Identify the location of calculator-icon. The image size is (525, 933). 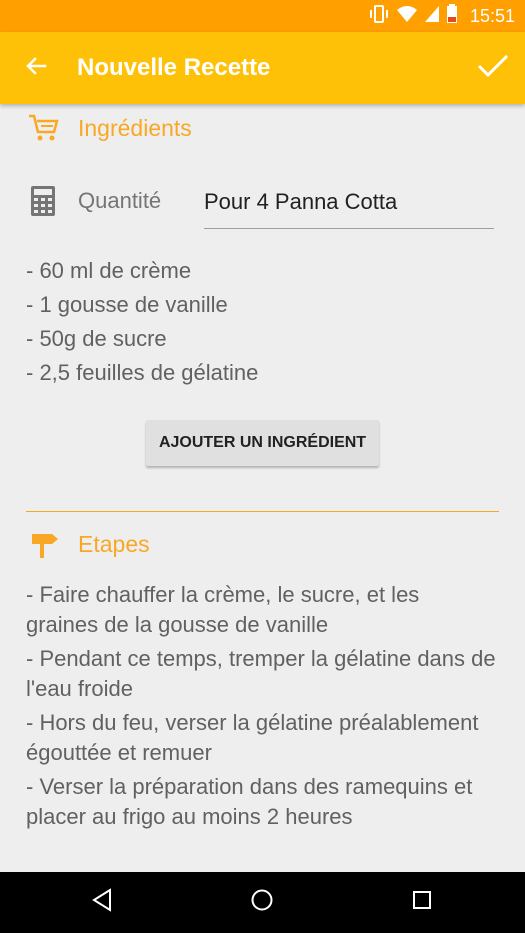
(46, 202).